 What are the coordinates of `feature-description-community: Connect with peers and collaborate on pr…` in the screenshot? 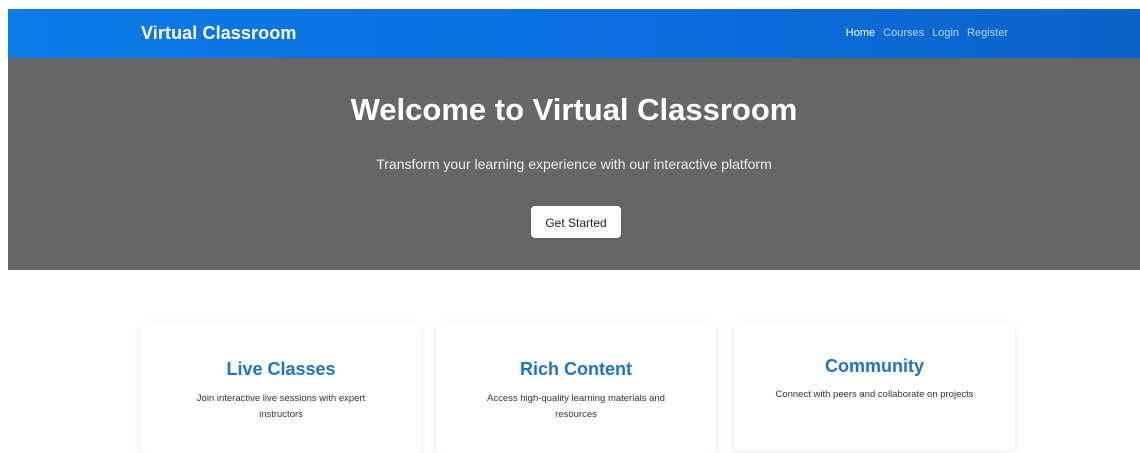 It's located at (874, 394).